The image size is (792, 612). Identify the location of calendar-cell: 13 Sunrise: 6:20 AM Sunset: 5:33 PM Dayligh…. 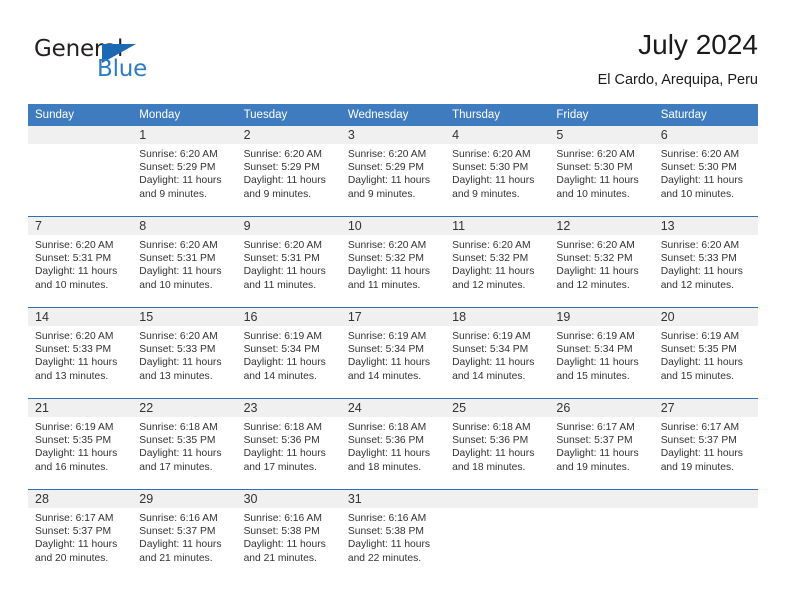
(705, 262).